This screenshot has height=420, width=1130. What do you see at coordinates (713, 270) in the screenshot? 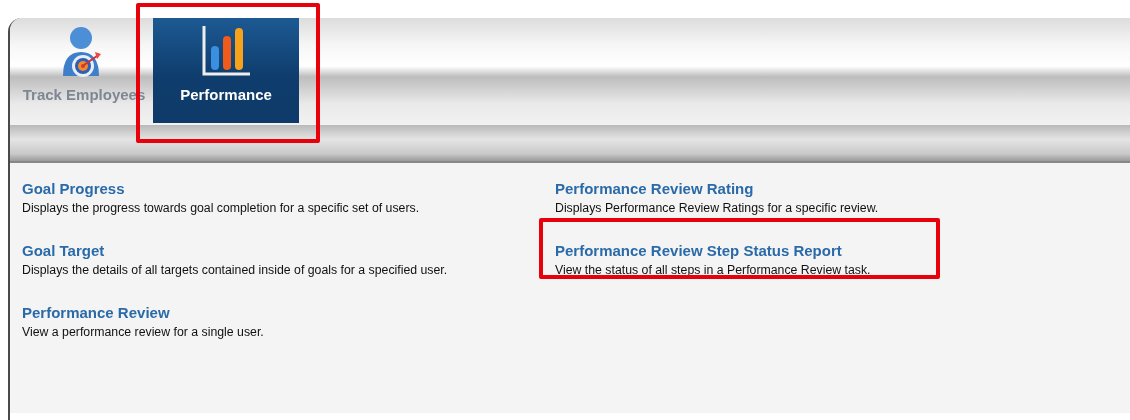
I see `report-description: View the status of all steps in a Performance Review task.` at bounding box center [713, 270].